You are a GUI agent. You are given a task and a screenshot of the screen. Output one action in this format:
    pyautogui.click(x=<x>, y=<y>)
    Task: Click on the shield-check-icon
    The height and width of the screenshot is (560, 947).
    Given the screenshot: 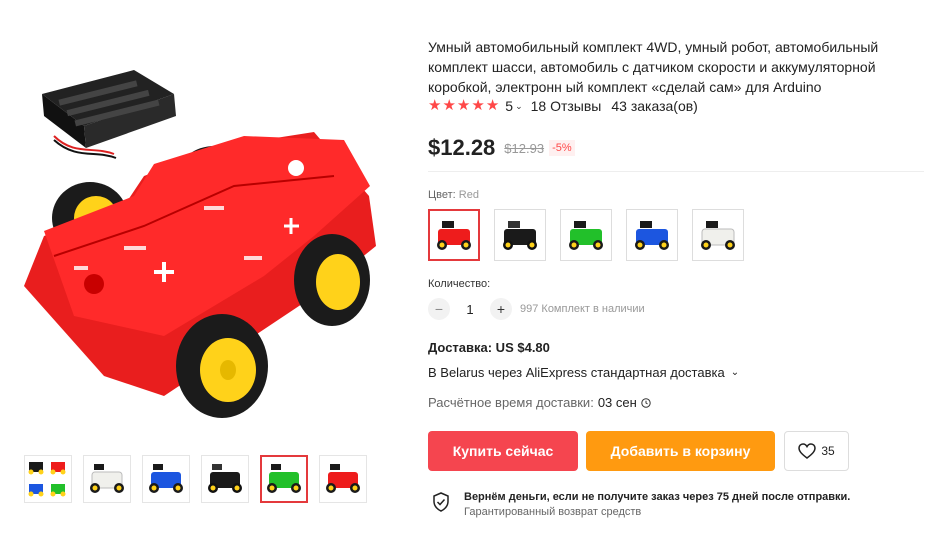 What is the action you would take?
    pyautogui.click(x=441, y=502)
    